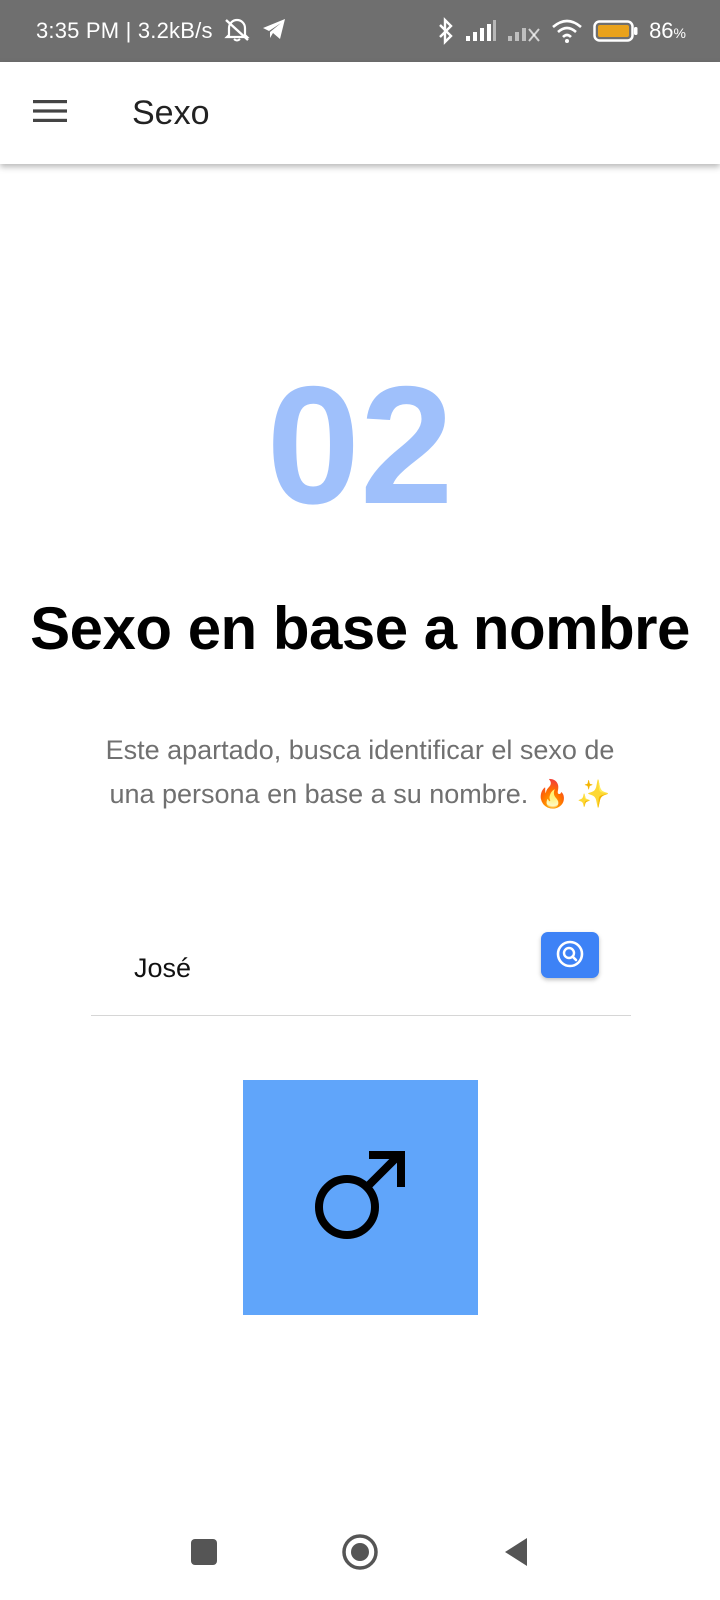 This screenshot has height=1600, width=720. I want to click on recents-icon, so click(204, 1554).